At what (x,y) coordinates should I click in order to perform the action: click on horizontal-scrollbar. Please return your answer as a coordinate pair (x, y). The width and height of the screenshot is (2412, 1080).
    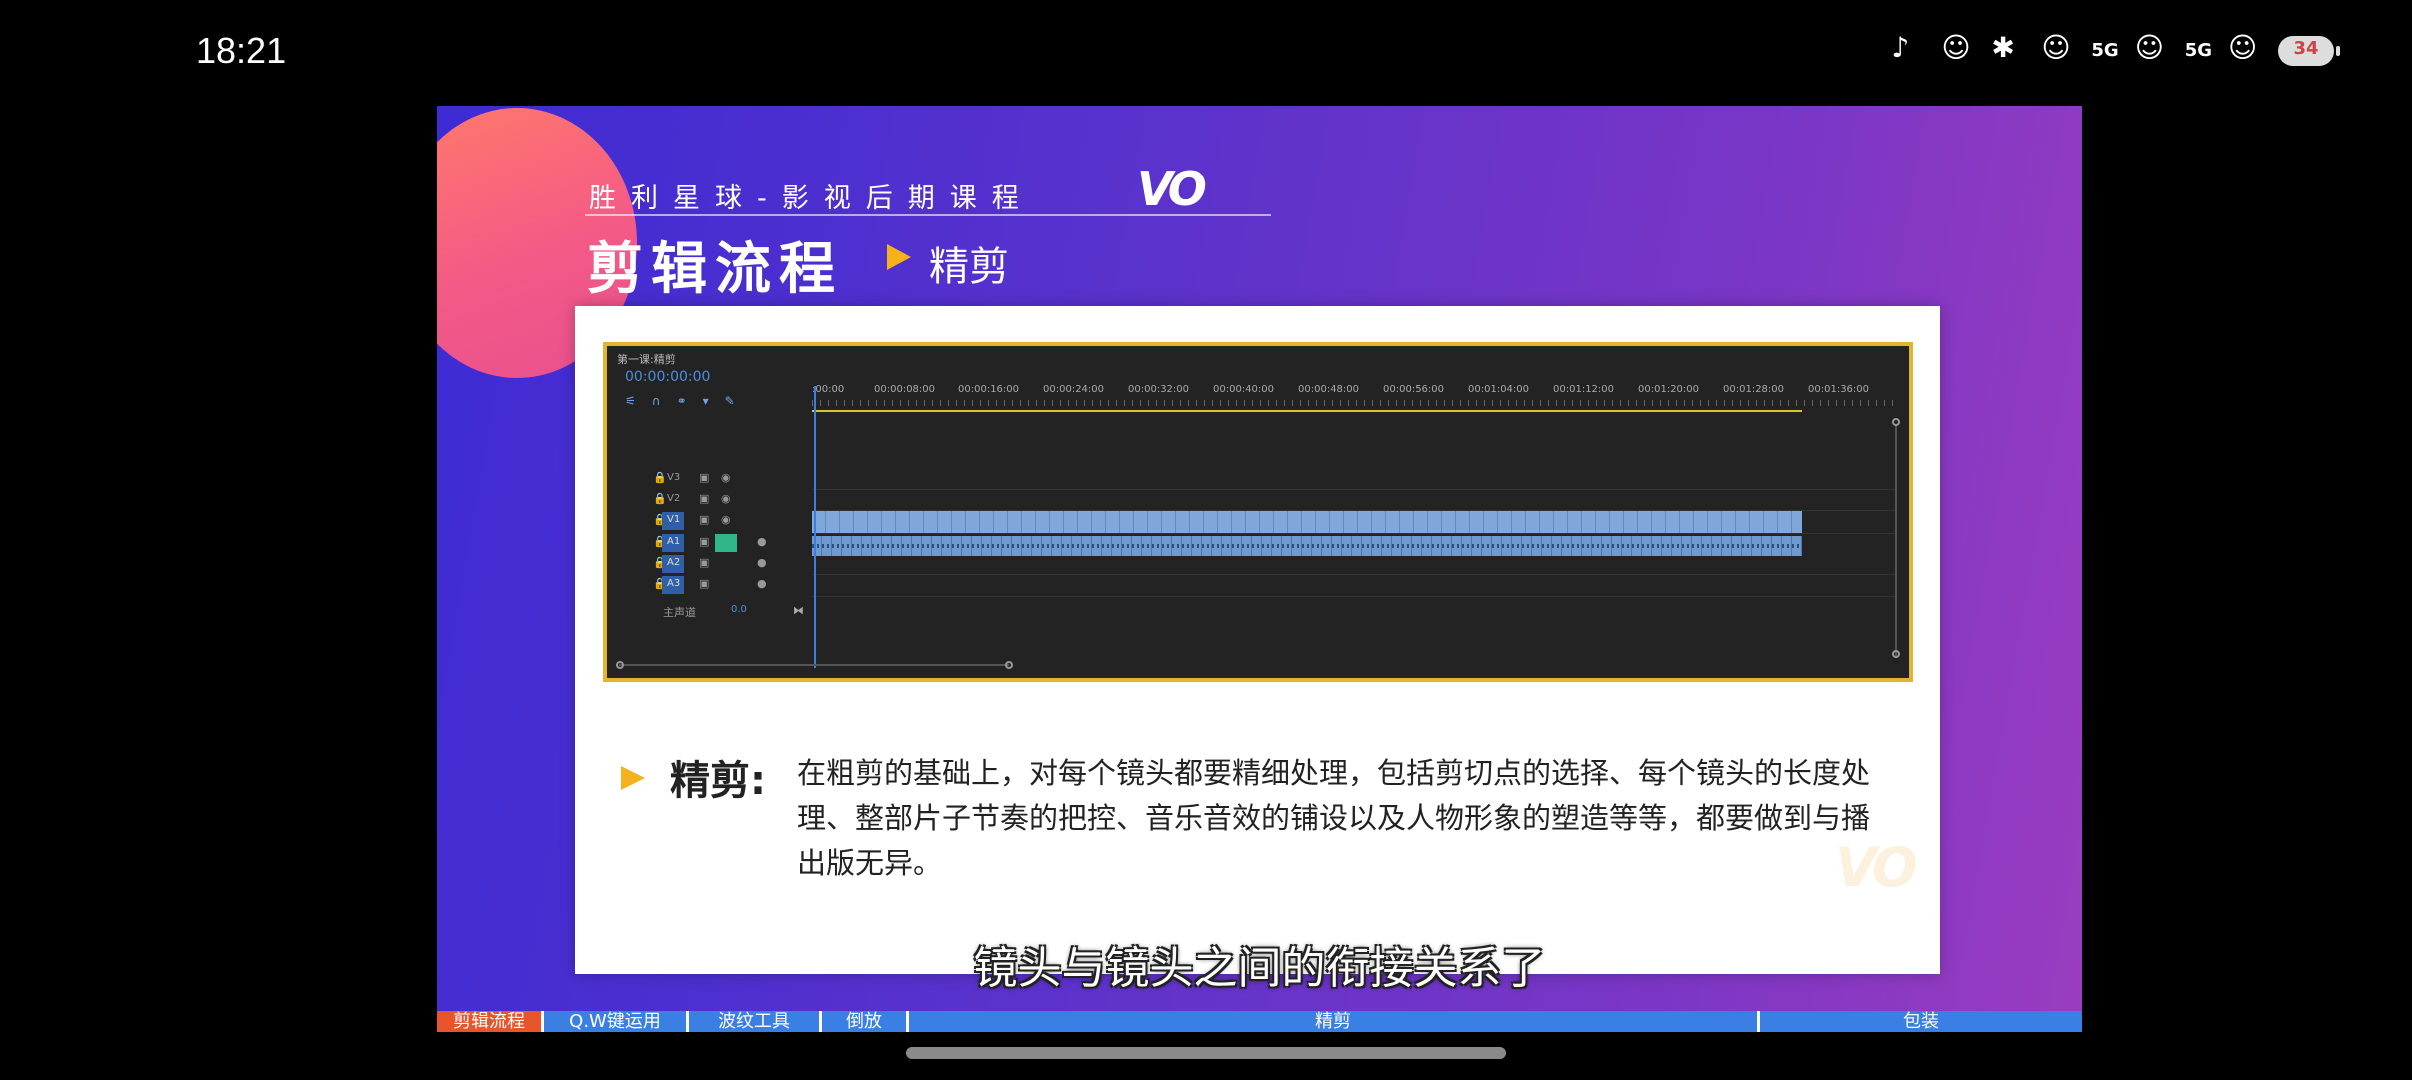
    Looking at the image, I should click on (814, 665).